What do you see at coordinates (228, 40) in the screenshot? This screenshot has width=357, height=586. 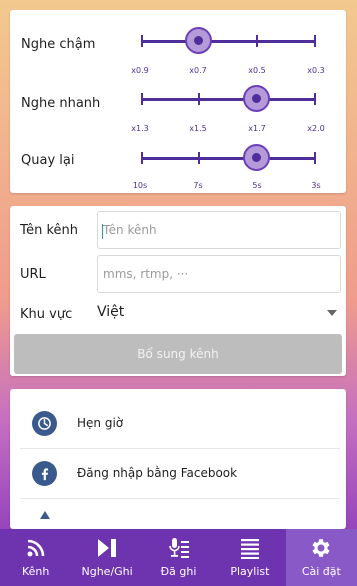 I see `slow-speed-slider` at bounding box center [228, 40].